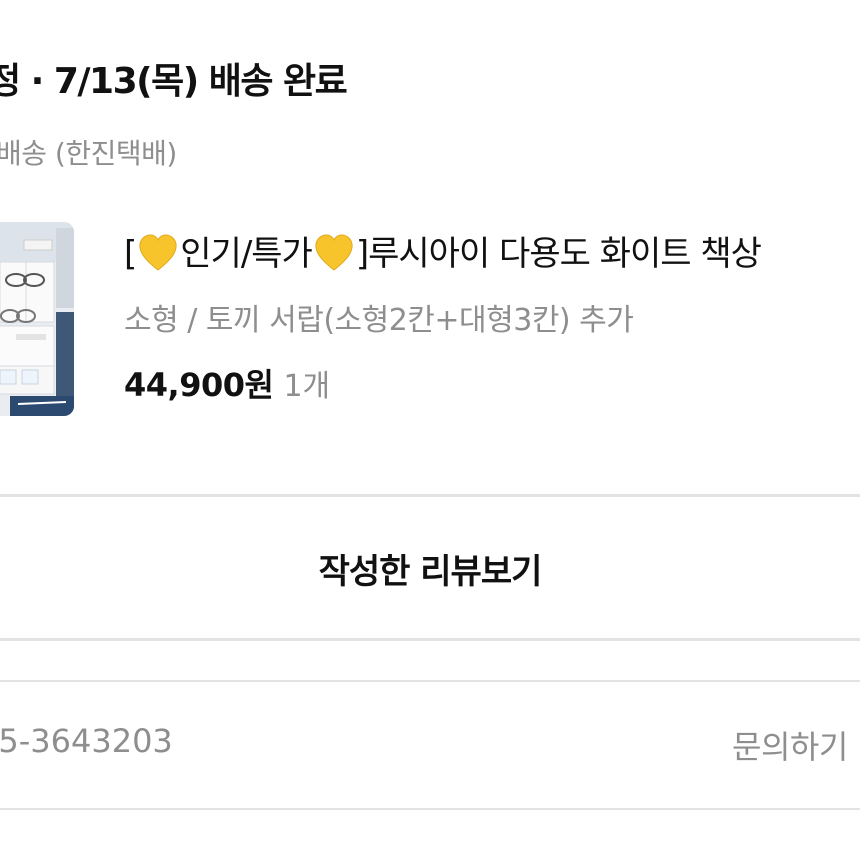 Image resolution: width=860 pixels, height=860 pixels. I want to click on product-thumbnail, so click(37, 319).